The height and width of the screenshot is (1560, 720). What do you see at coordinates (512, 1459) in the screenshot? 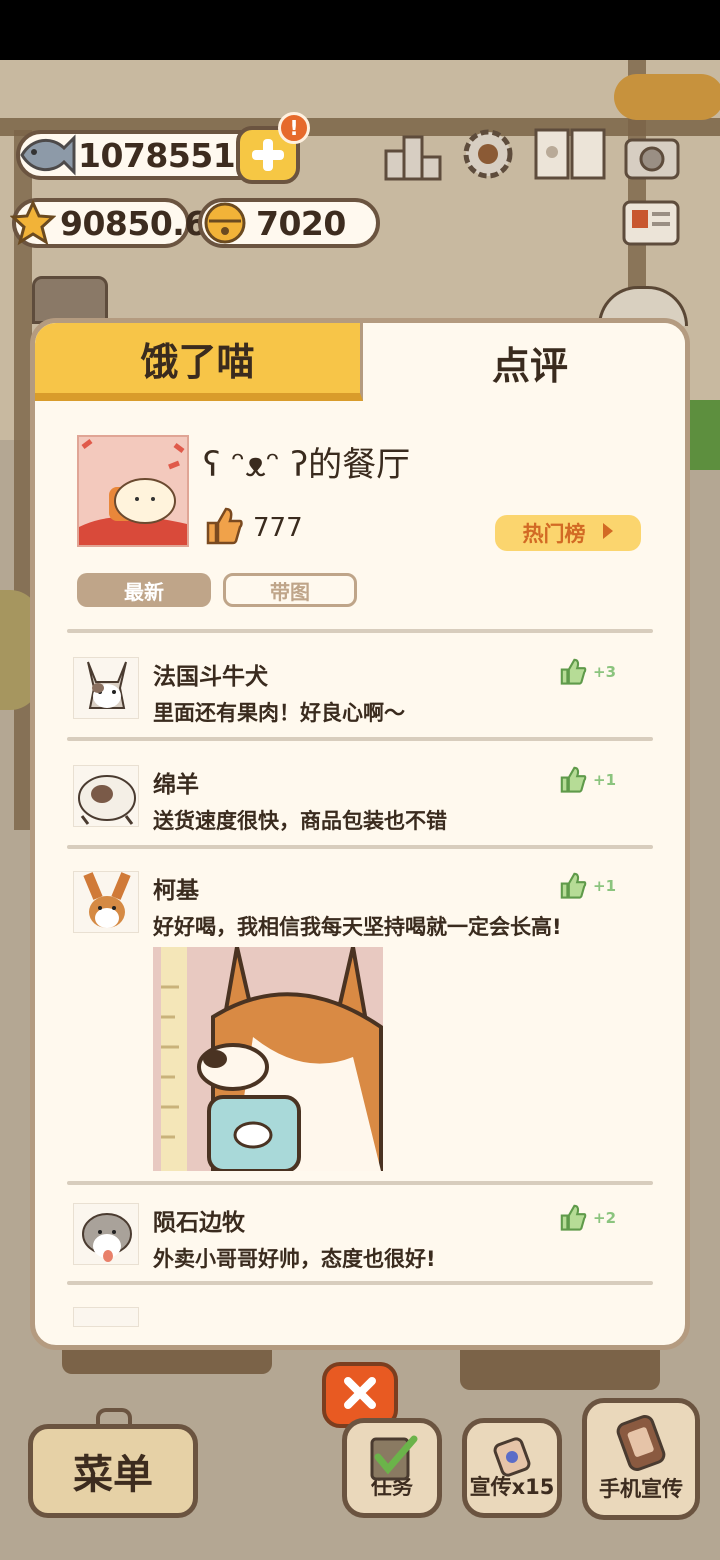
I see `flyer-icon` at bounding box center [512, 1459].